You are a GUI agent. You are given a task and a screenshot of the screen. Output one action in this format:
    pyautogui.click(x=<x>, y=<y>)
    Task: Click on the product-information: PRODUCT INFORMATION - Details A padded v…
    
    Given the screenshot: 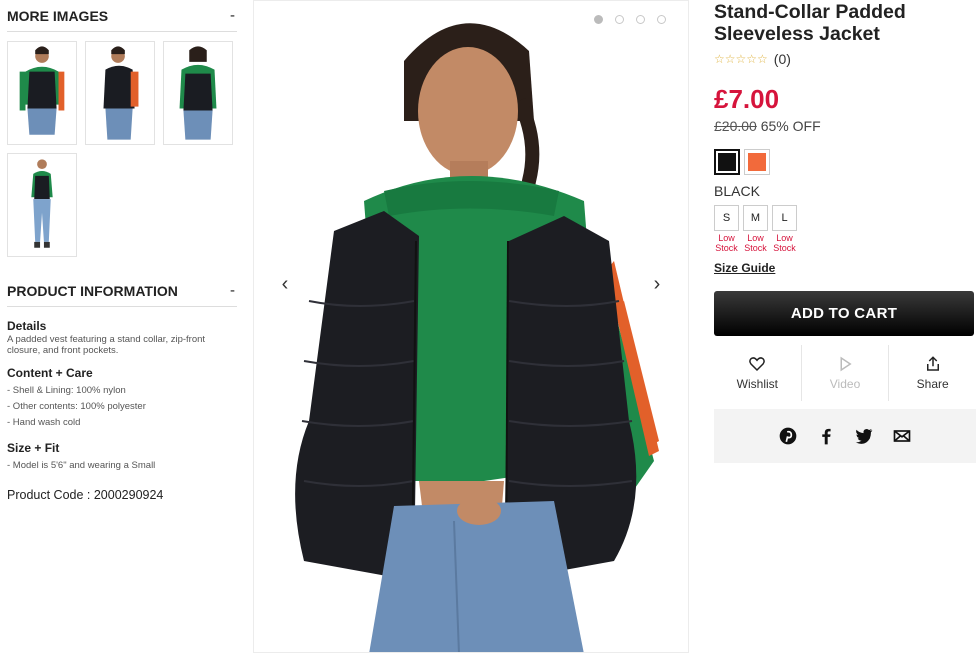 What is the action you would take?
    pyautogui.click(x=122, y=388)
    